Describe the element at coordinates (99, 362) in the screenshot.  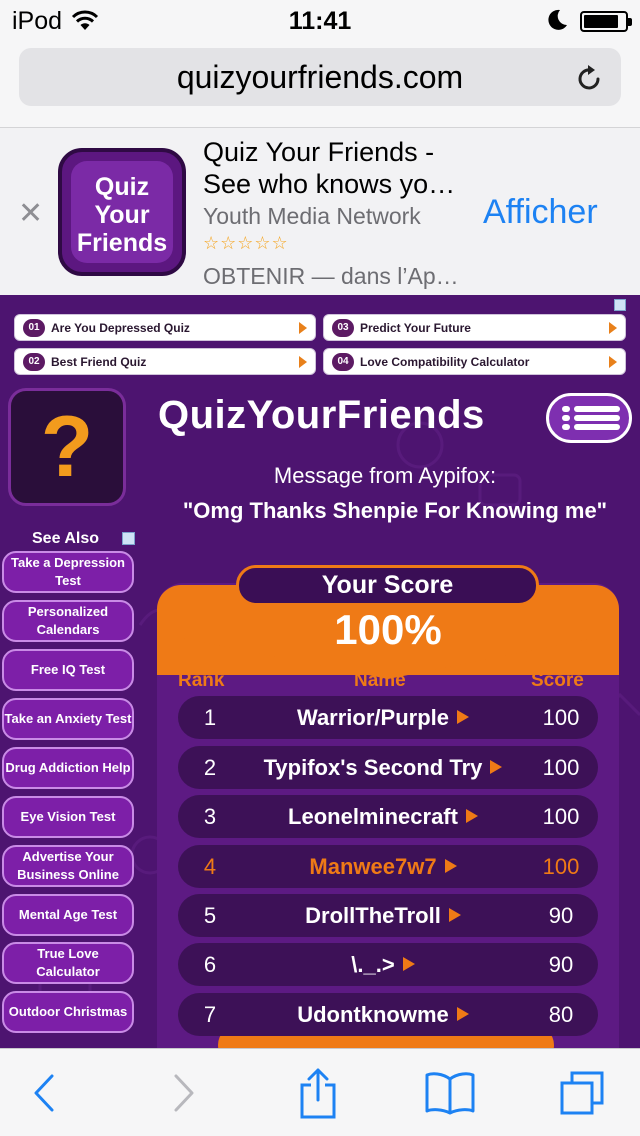
I see `ad-label: Best Friend Quiz` at that location.